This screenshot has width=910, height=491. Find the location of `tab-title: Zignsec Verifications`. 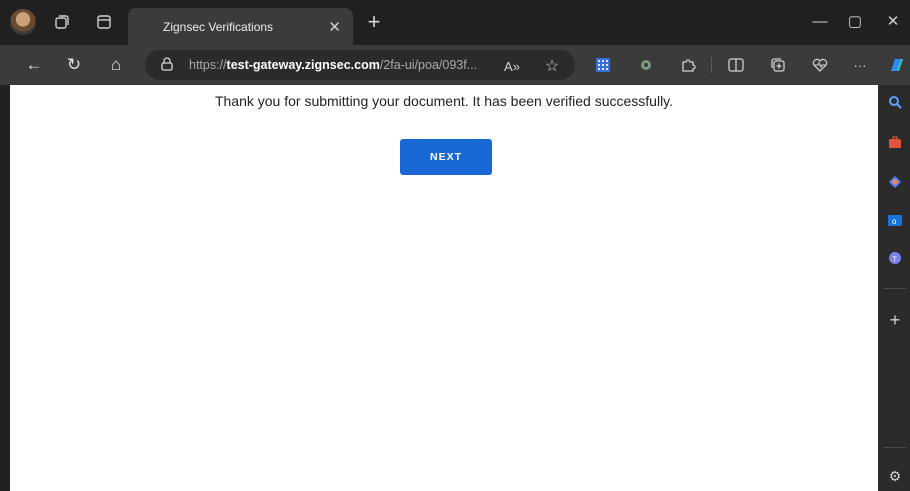

tab-title: Zignsec Verifications is located at coordinates (218, 26).